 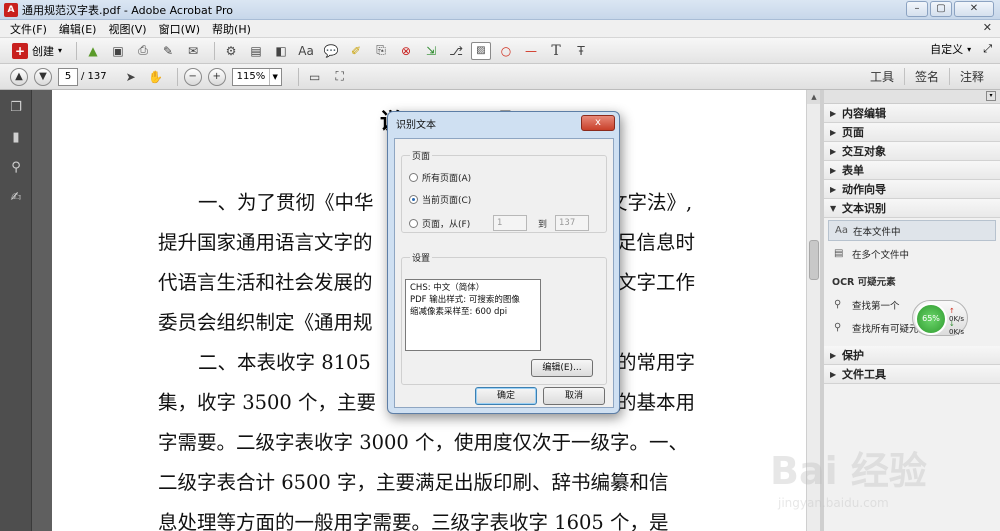 What do you see at coordinates (43, 76) in the screenshot?
I see `next-page-icon: ▼` at bounding box center [43, 76].